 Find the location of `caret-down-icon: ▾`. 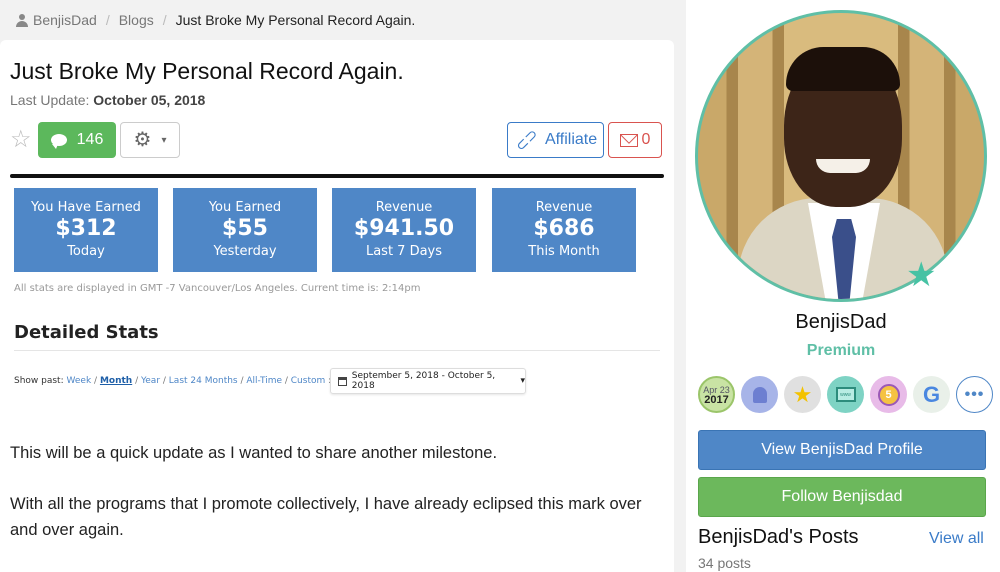

caret-down-icon: ▾ is located at coordinates (522, 381).